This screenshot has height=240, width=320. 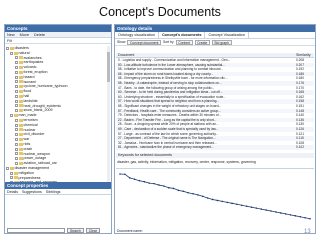 I want to click on tab-concepts-documents: Concept's documents, so click(x=182, y=35).